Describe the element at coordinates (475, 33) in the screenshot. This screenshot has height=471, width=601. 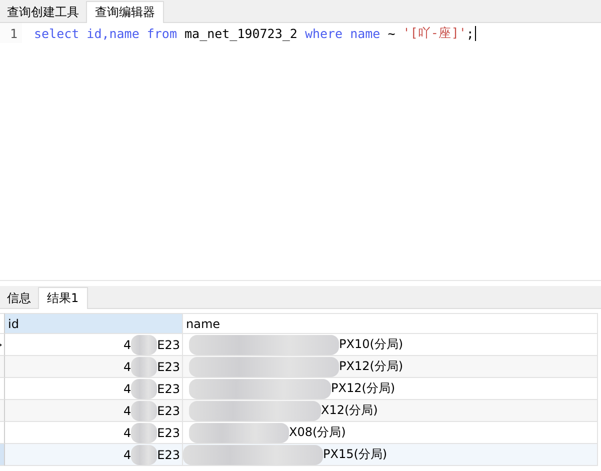
I see `text-cursor` at that location.